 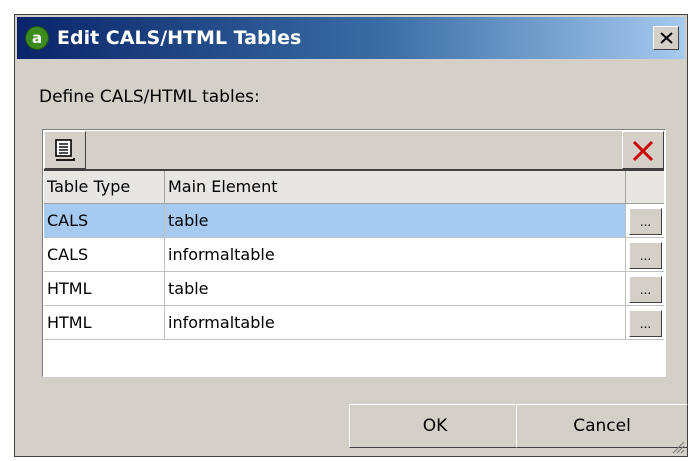 What do you see at coordinates (149, 97) in the screenshot?
I see `define-tables-label: Define CALS/HTML tables:` at bounding box center [149, 97].